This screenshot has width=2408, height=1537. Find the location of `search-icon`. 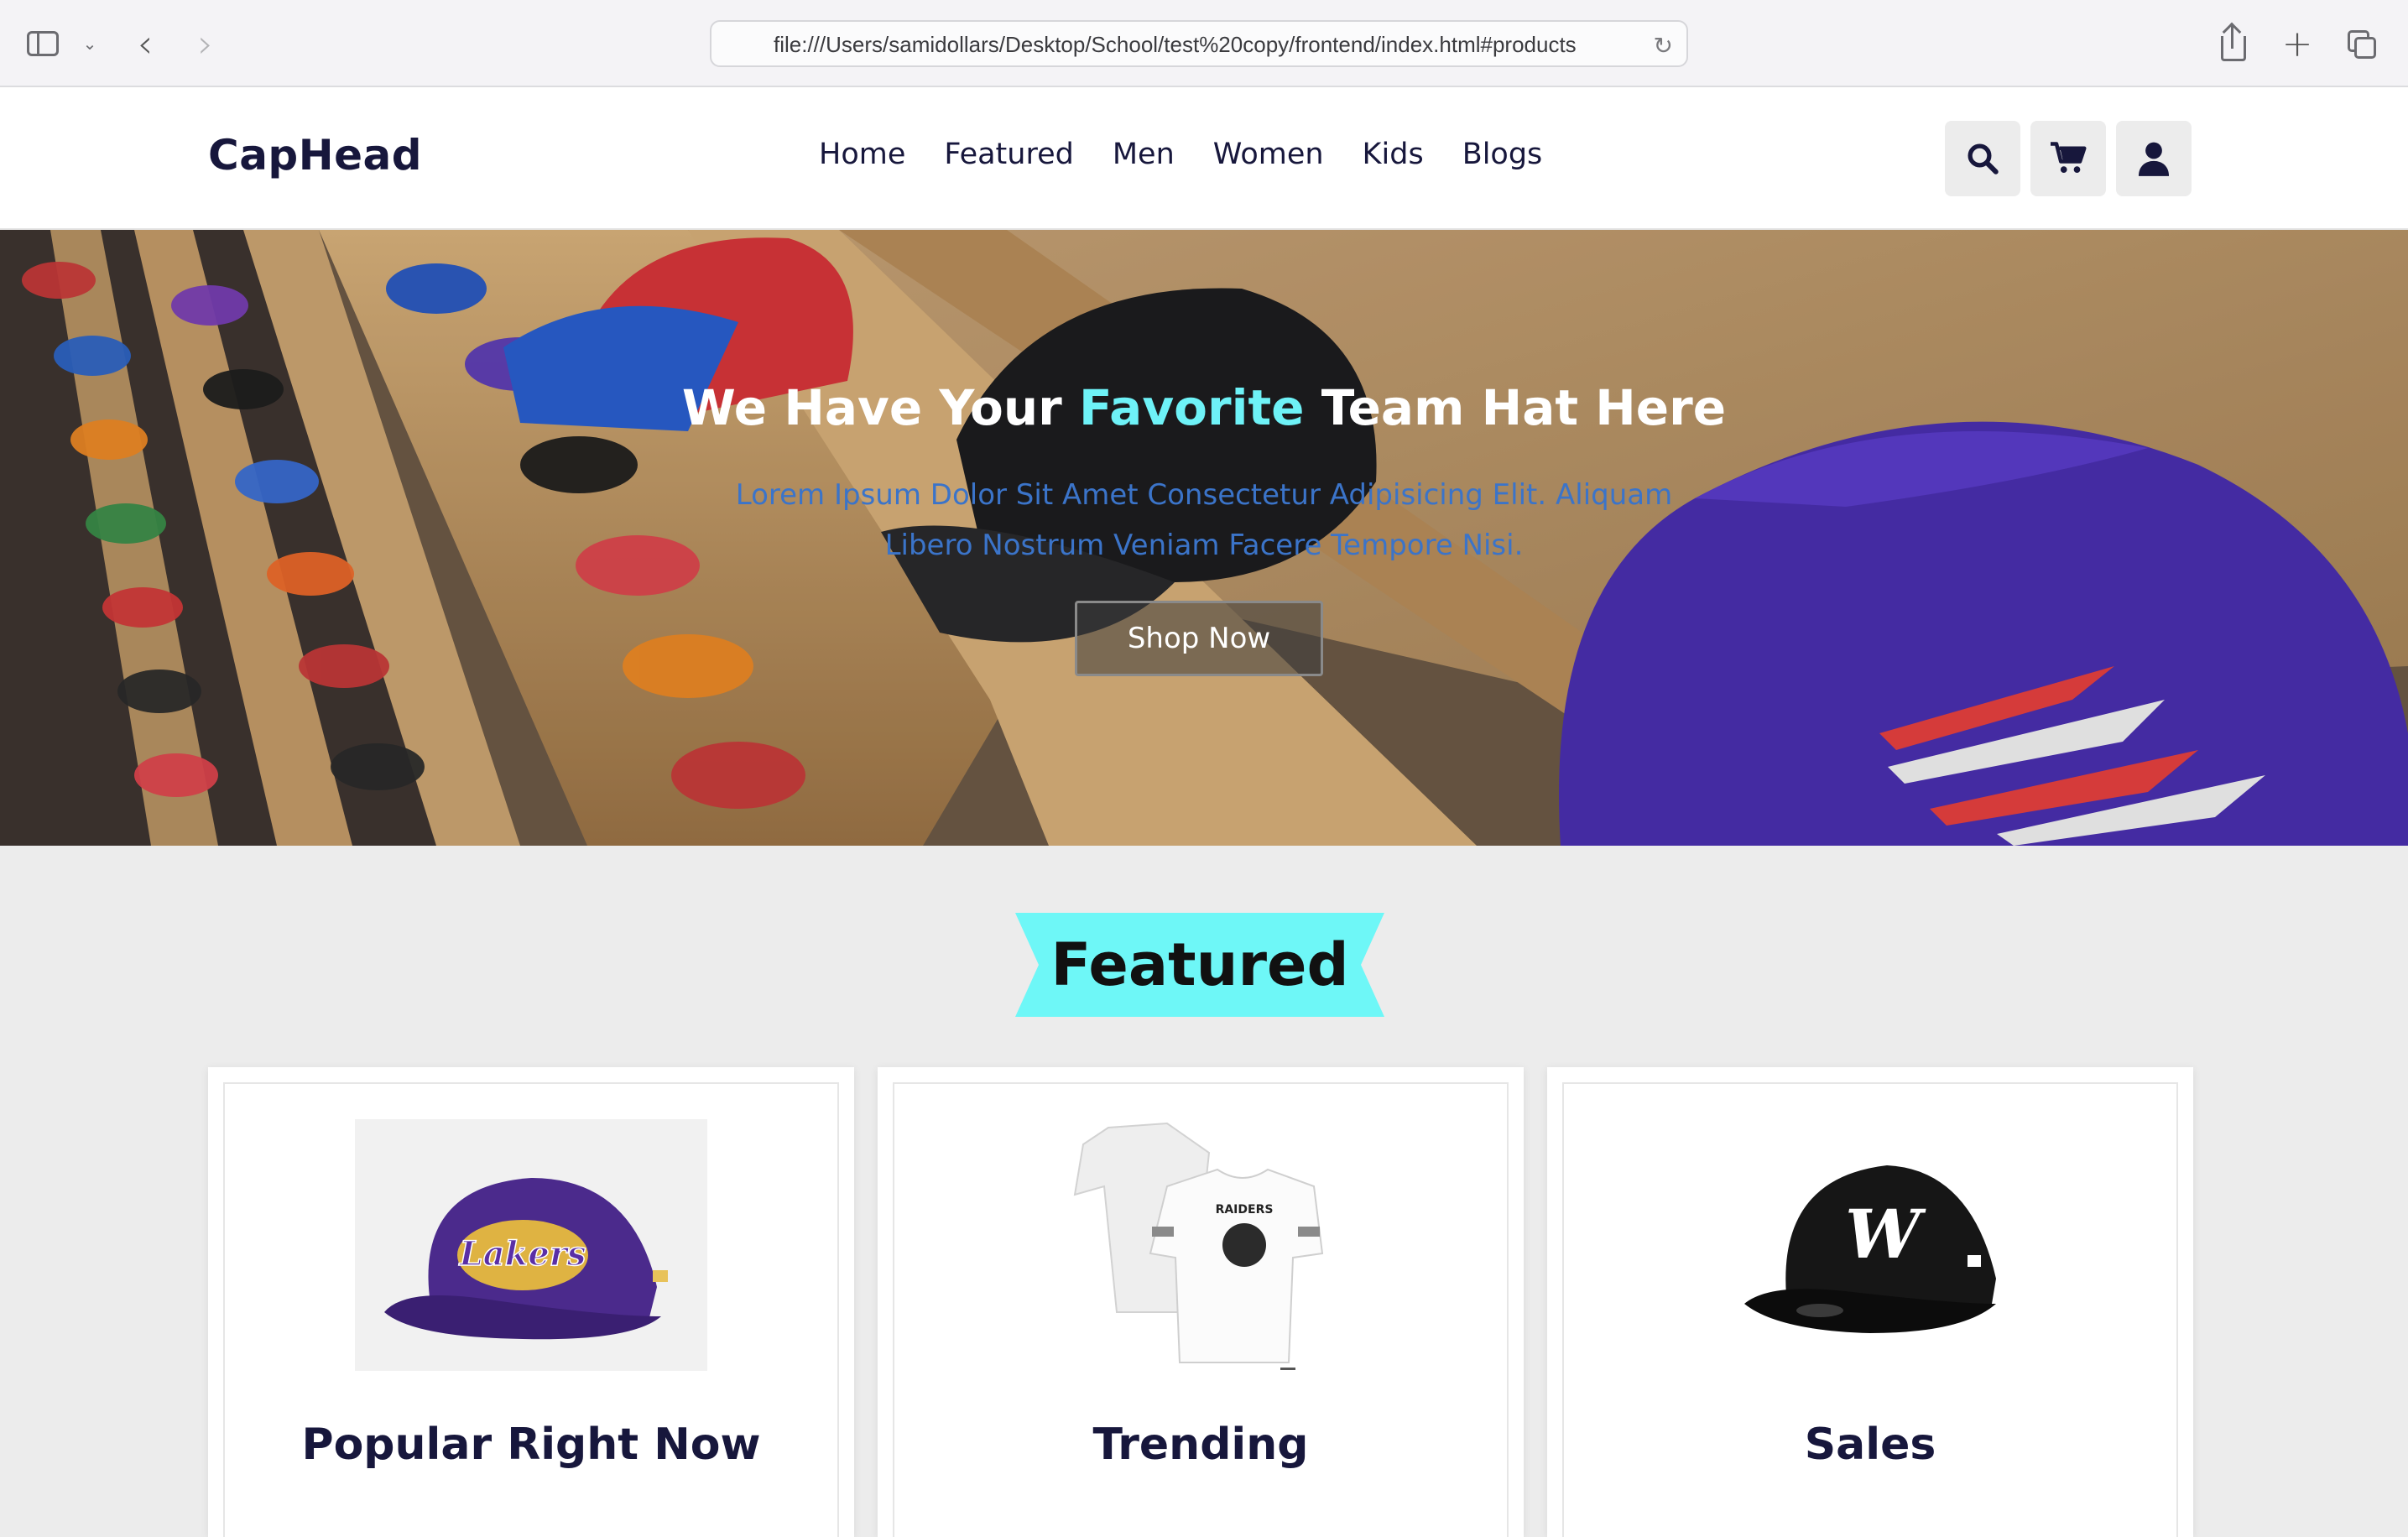

search-icon is located at coordinates (1983, 159).